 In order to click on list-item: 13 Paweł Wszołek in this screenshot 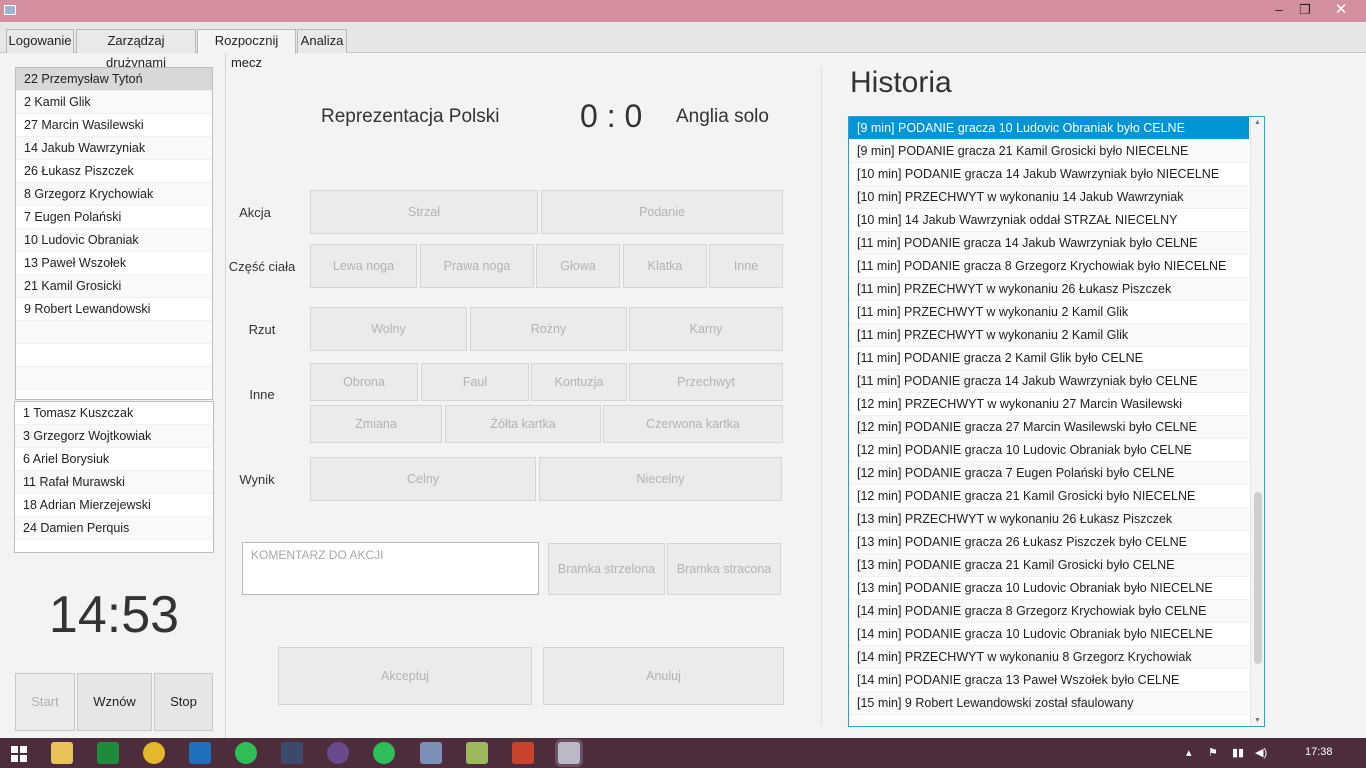, I will do `click(114, 263)`.